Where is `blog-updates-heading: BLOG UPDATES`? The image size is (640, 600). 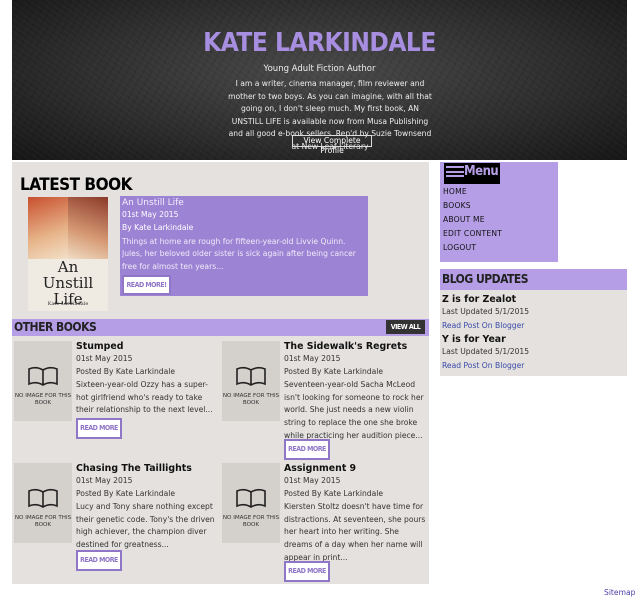
blog-updates-heading: BLOG UPDATES is located at coordinates (533, 279).